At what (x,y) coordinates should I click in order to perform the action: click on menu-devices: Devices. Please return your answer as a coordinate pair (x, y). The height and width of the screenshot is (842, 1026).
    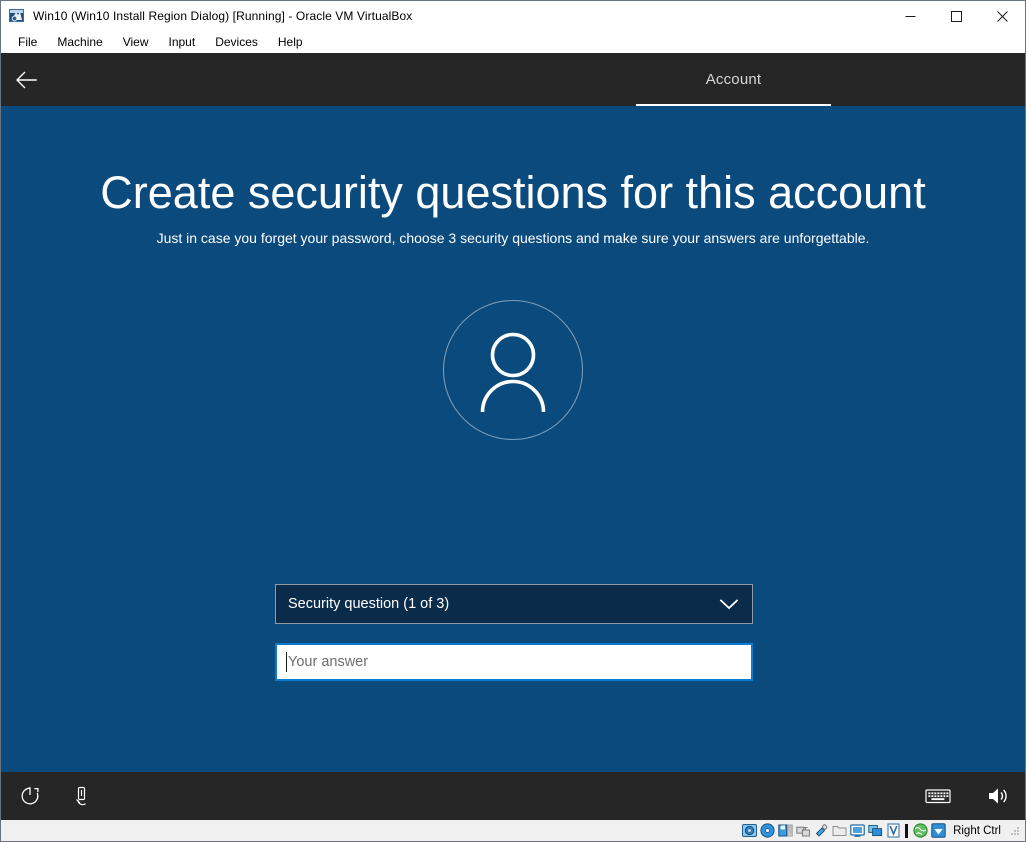
    Looking at the image, I should click on (236, 42).